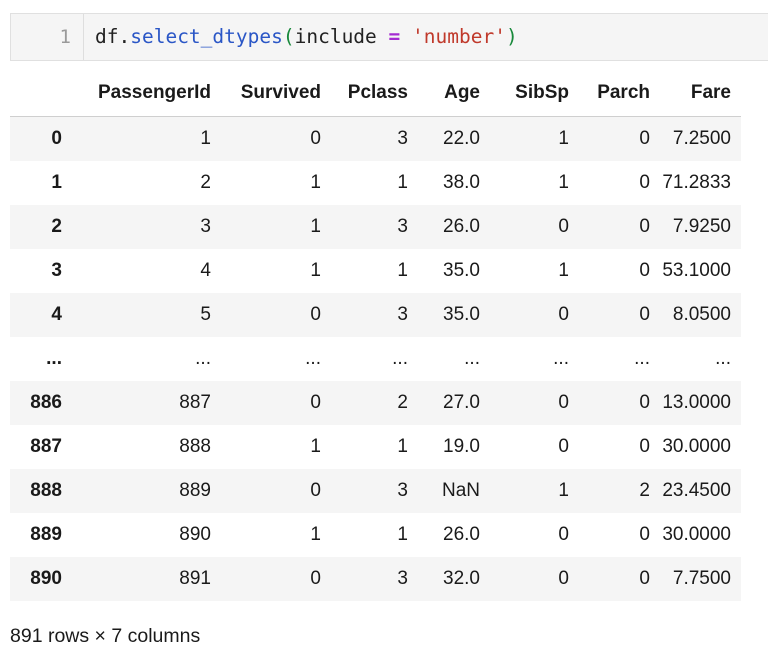 Image resolution: width=768 pixels, height=666 pixels. I want to click on code-string: 'number', so click(459, 36).